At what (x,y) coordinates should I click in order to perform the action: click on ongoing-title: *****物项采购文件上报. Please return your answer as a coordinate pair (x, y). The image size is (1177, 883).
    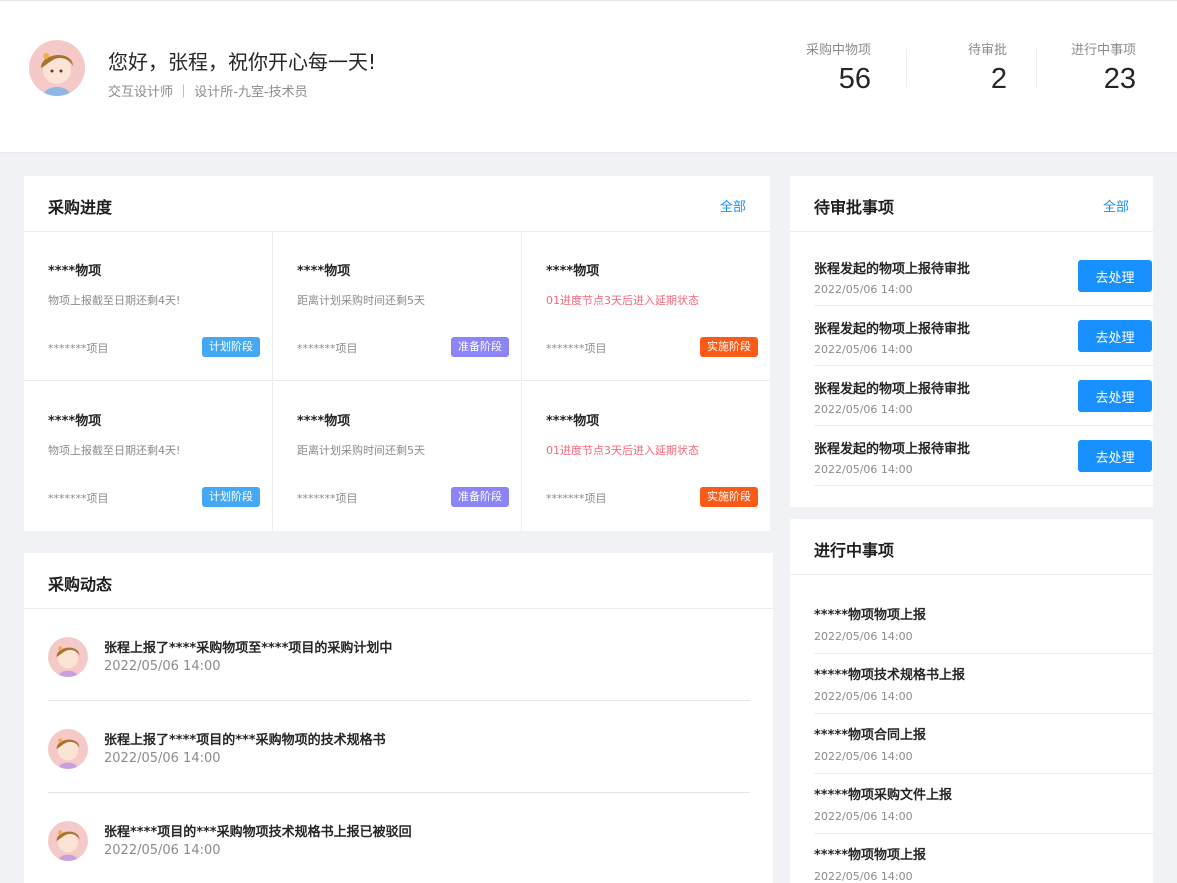
    Looking at the image, I should click on (883, 795).